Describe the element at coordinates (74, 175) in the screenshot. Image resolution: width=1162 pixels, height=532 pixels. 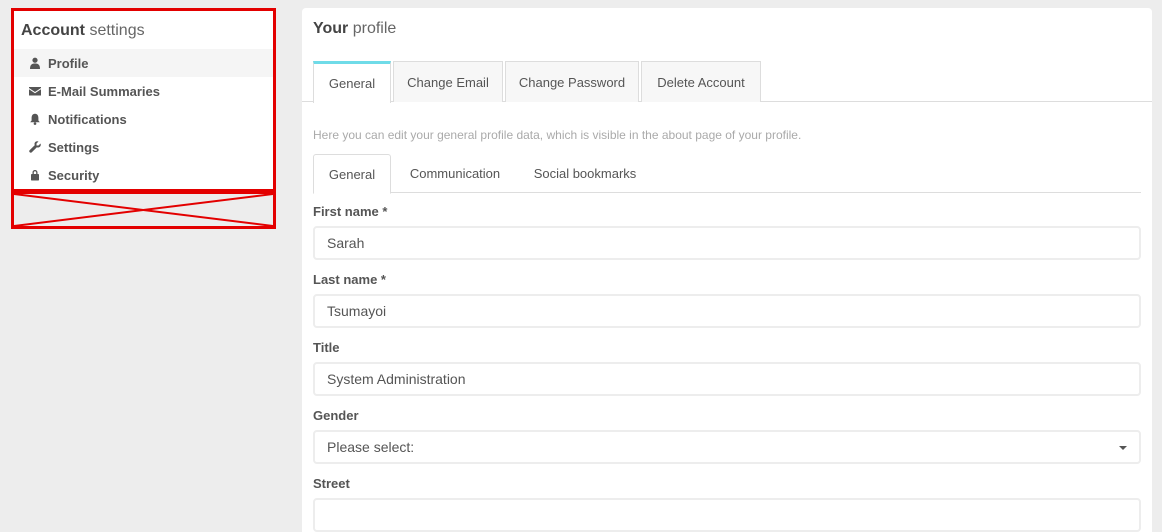
I see `sidebar-item-label: Security` at that location.